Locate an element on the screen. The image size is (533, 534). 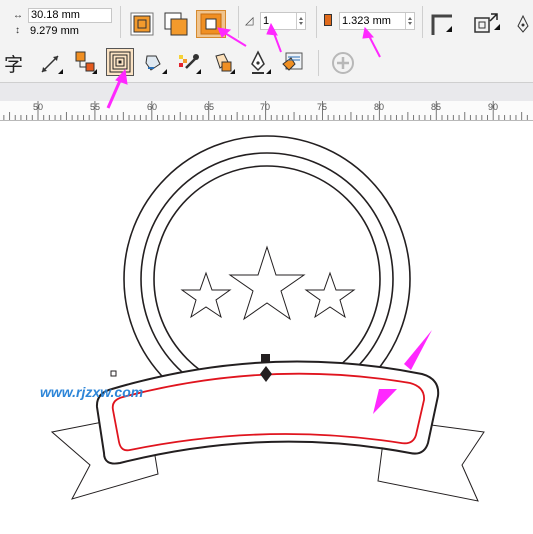
left-star is located at coordinates (206, 295).